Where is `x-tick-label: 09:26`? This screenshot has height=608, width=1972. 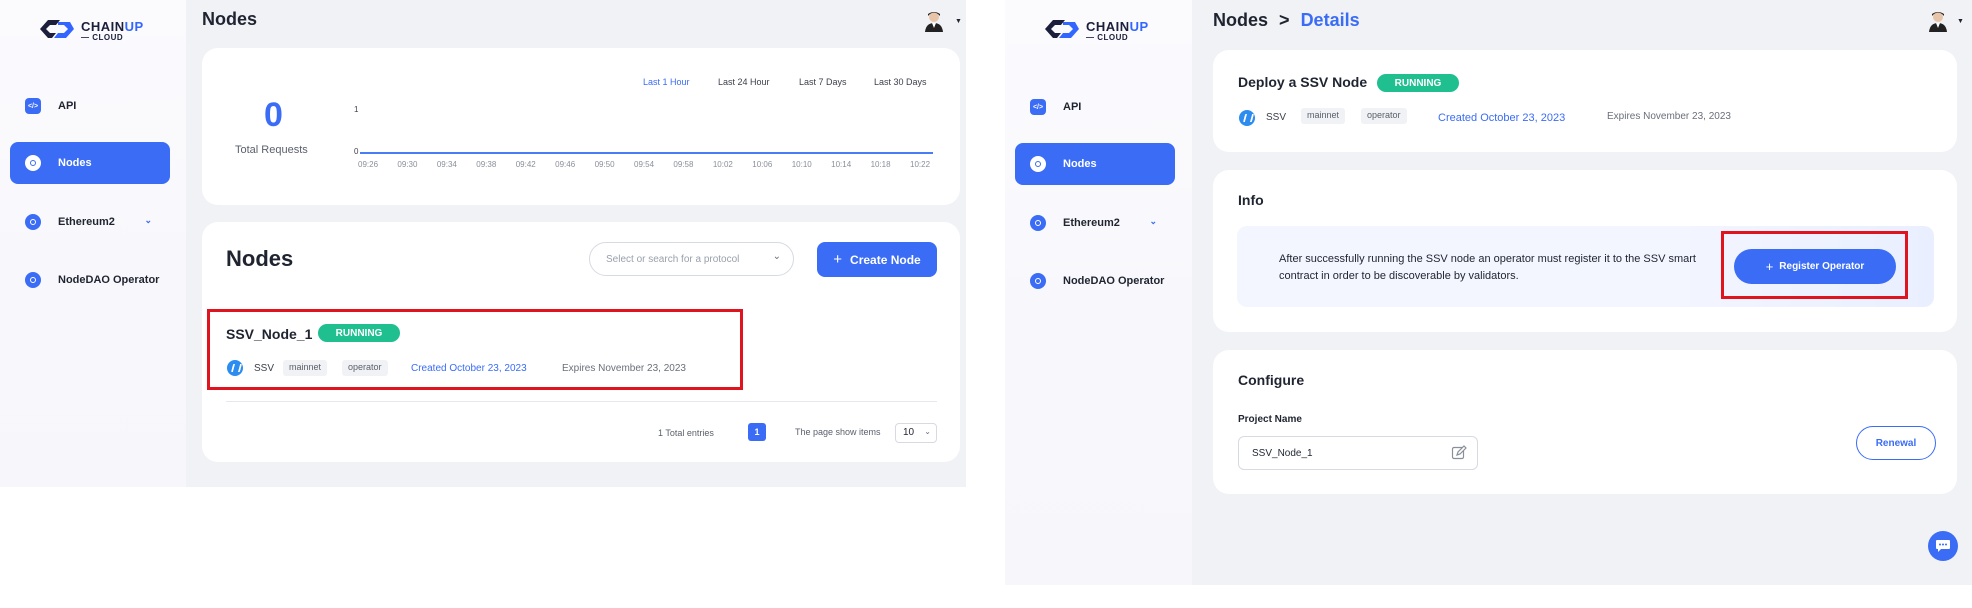 x-tick-label: 09:26 is located at coordinates (368, 164).